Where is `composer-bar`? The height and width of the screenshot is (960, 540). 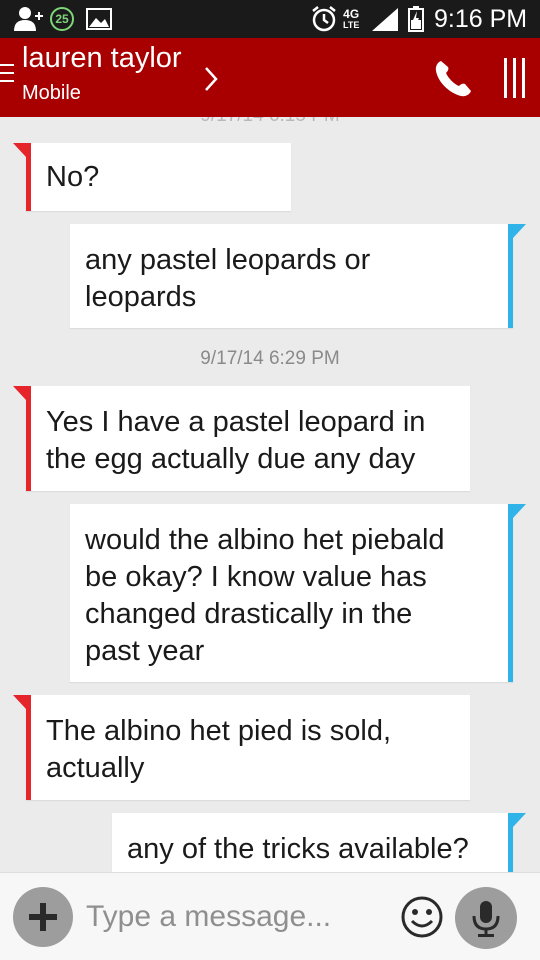 composer-bar is located at coordinates (270, 916).